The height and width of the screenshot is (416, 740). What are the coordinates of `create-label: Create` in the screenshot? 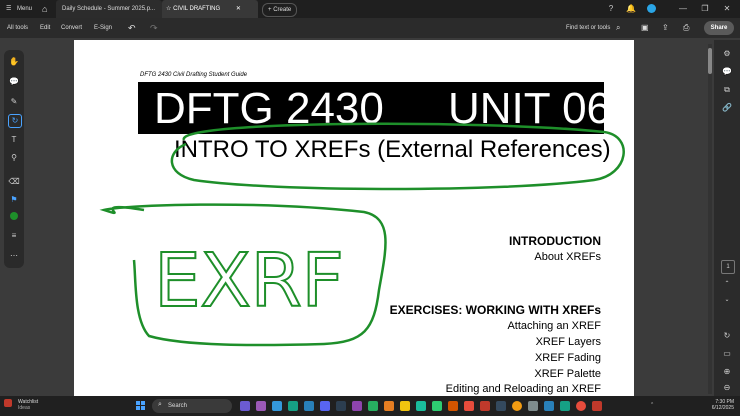 It's located at (282, 10).